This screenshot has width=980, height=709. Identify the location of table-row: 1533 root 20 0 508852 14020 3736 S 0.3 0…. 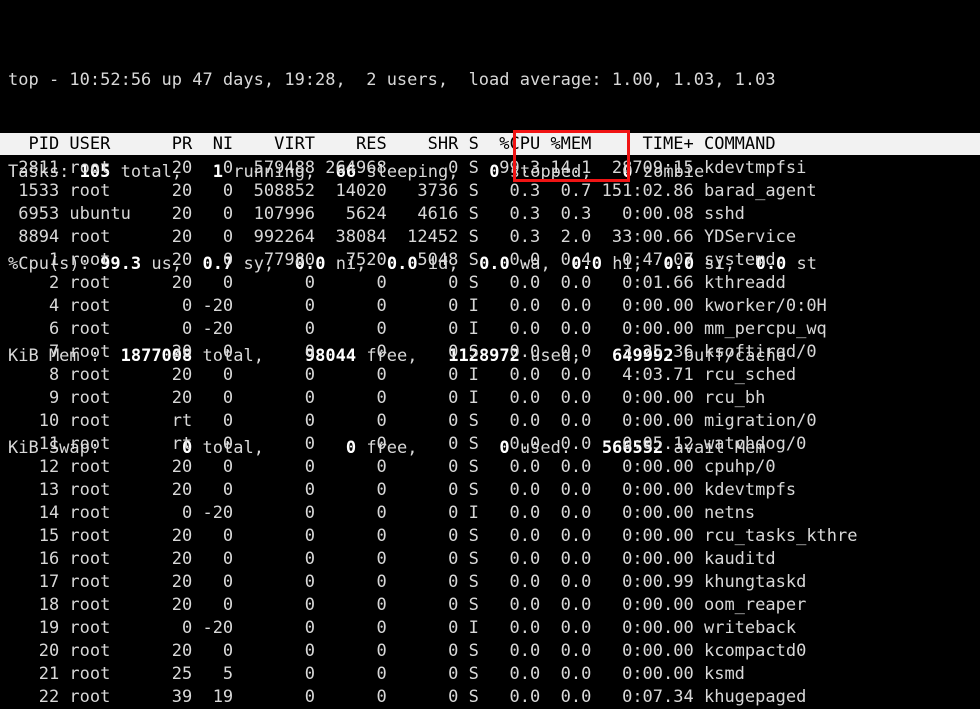
(494, 191).